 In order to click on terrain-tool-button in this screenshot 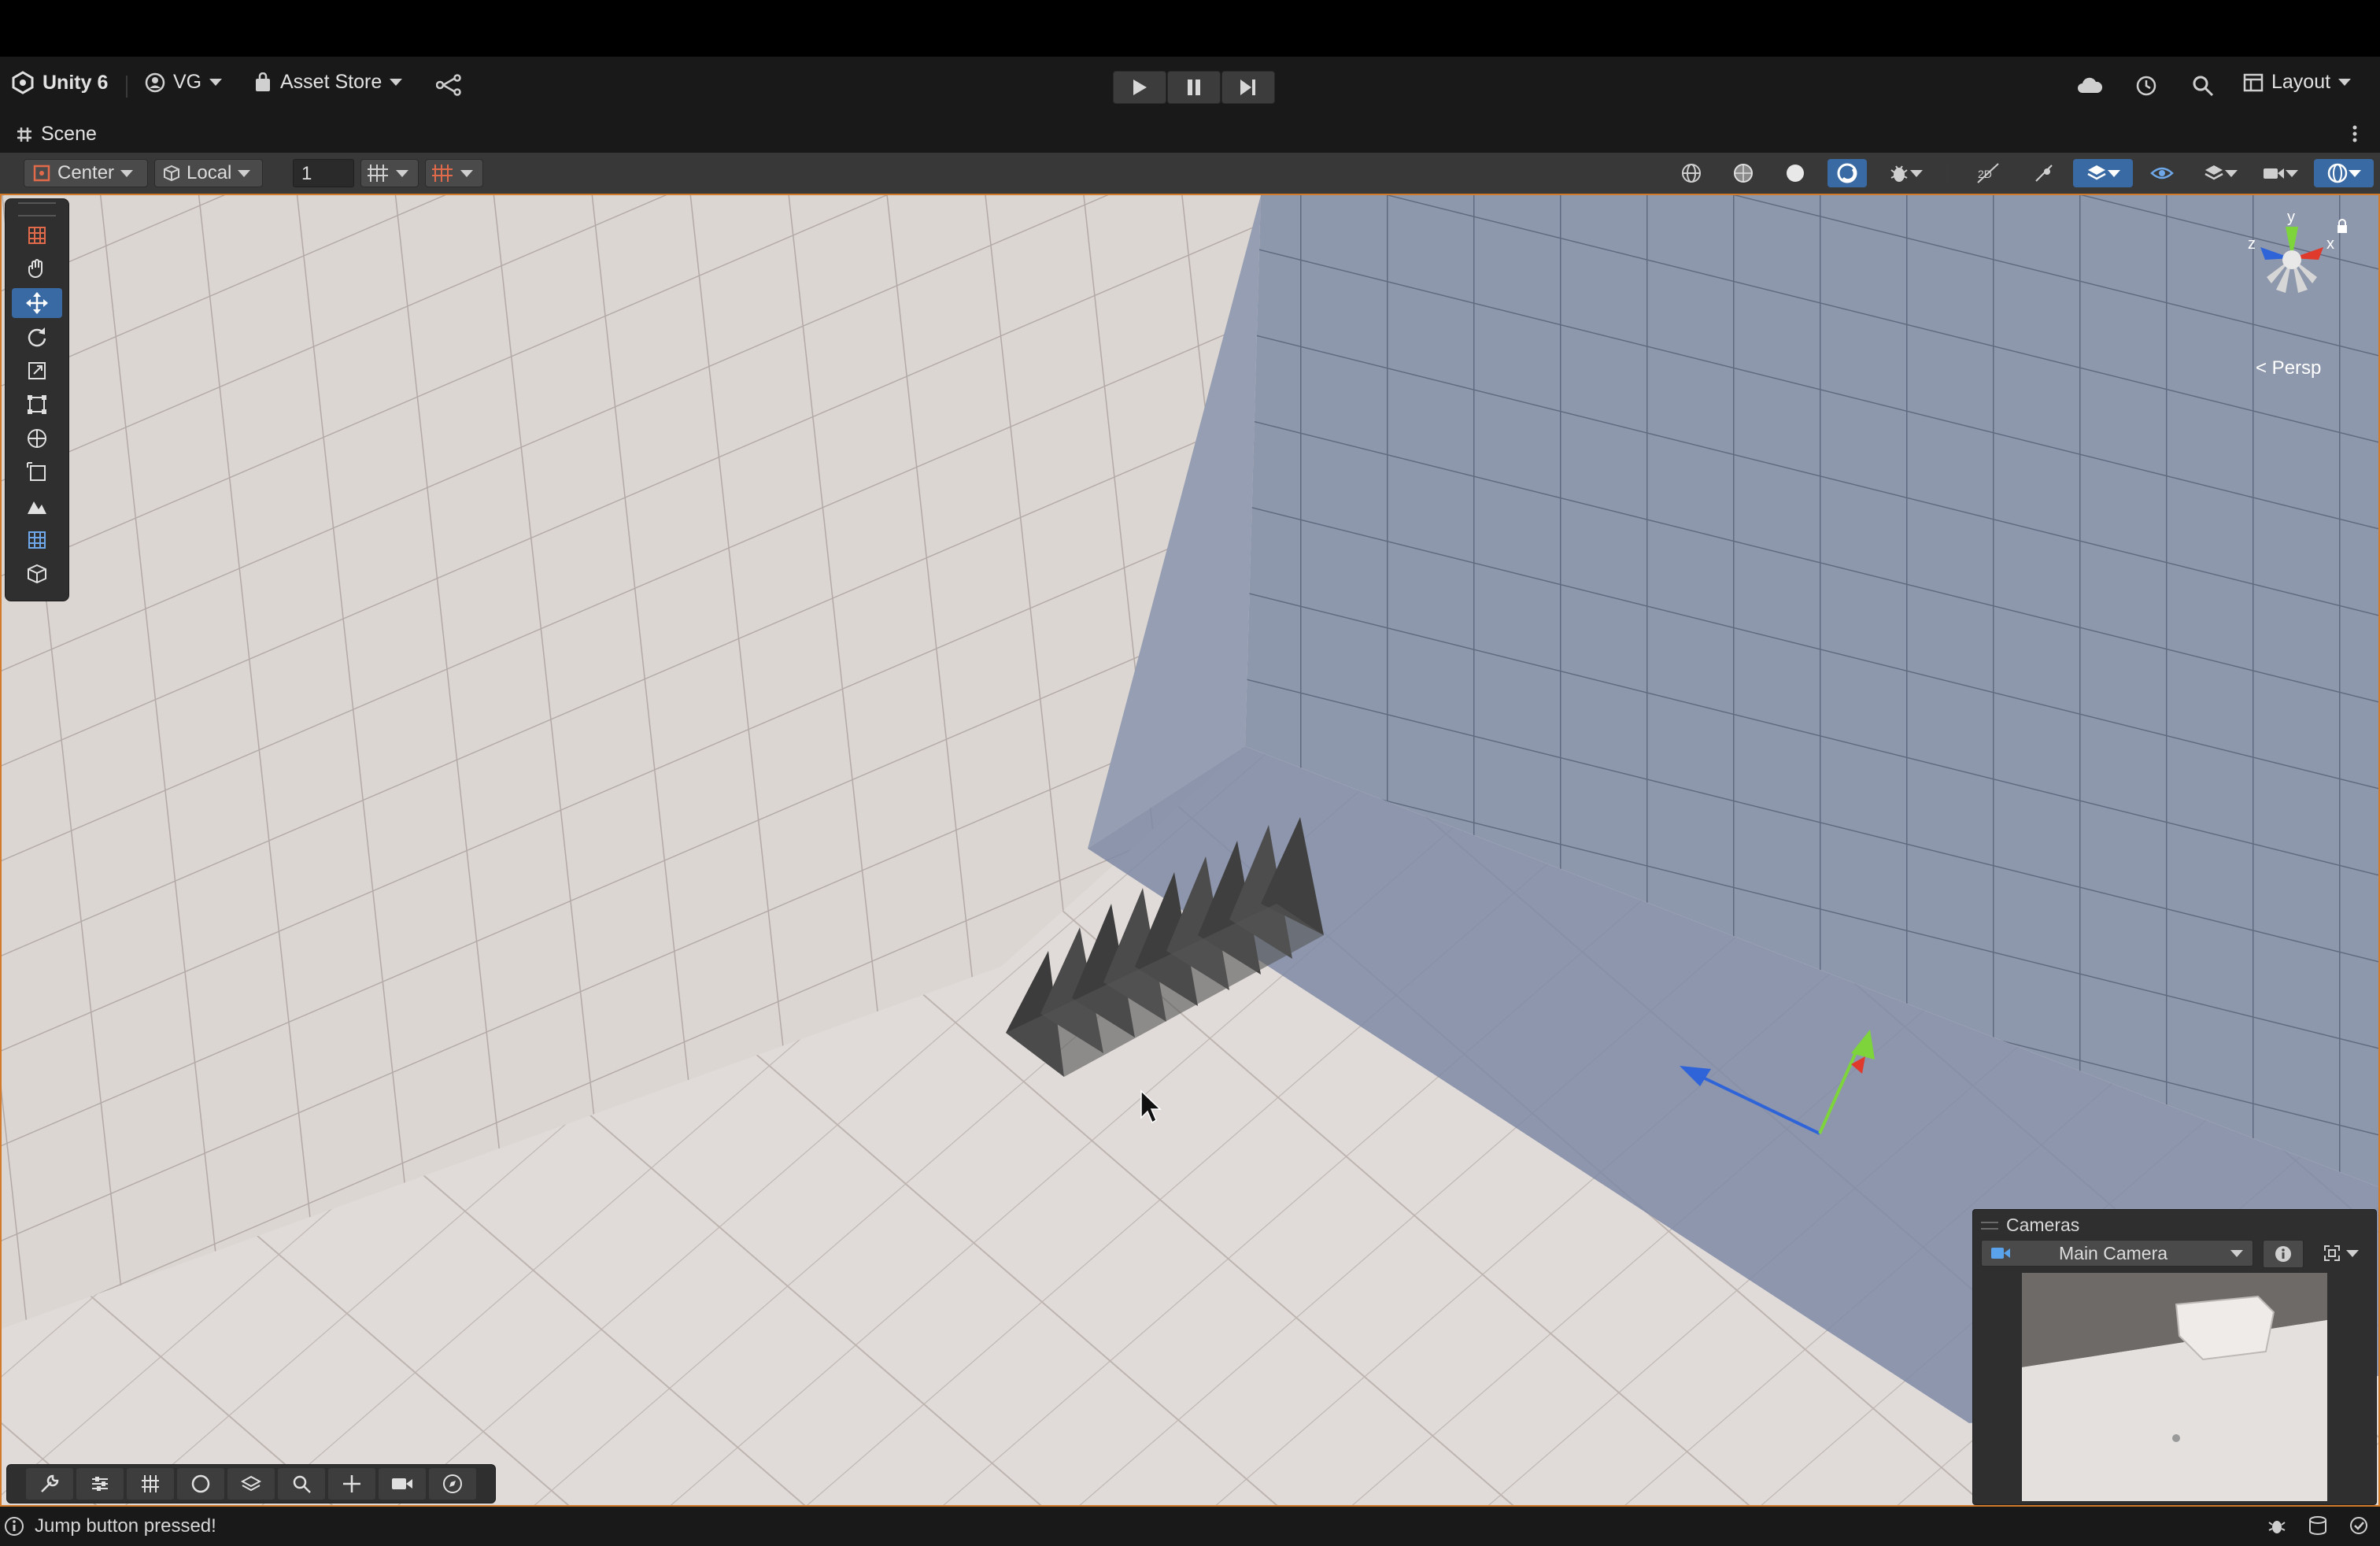, I will do `click(37, 506)`.